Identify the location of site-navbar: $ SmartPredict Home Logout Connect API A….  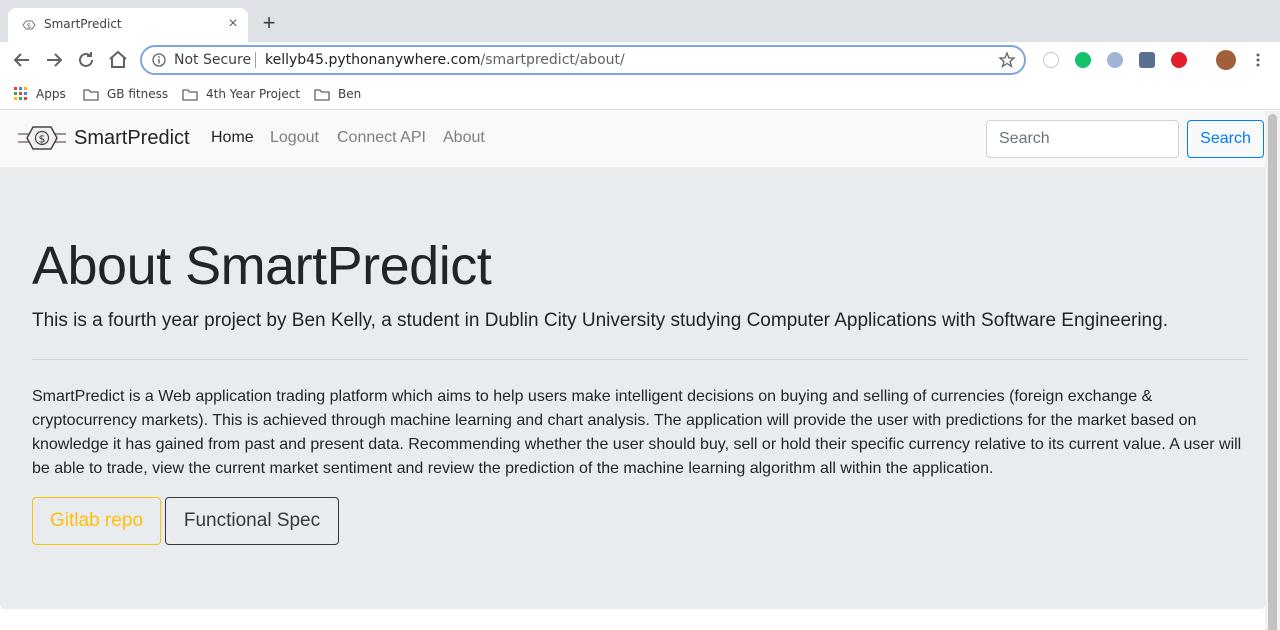
(632, 139).